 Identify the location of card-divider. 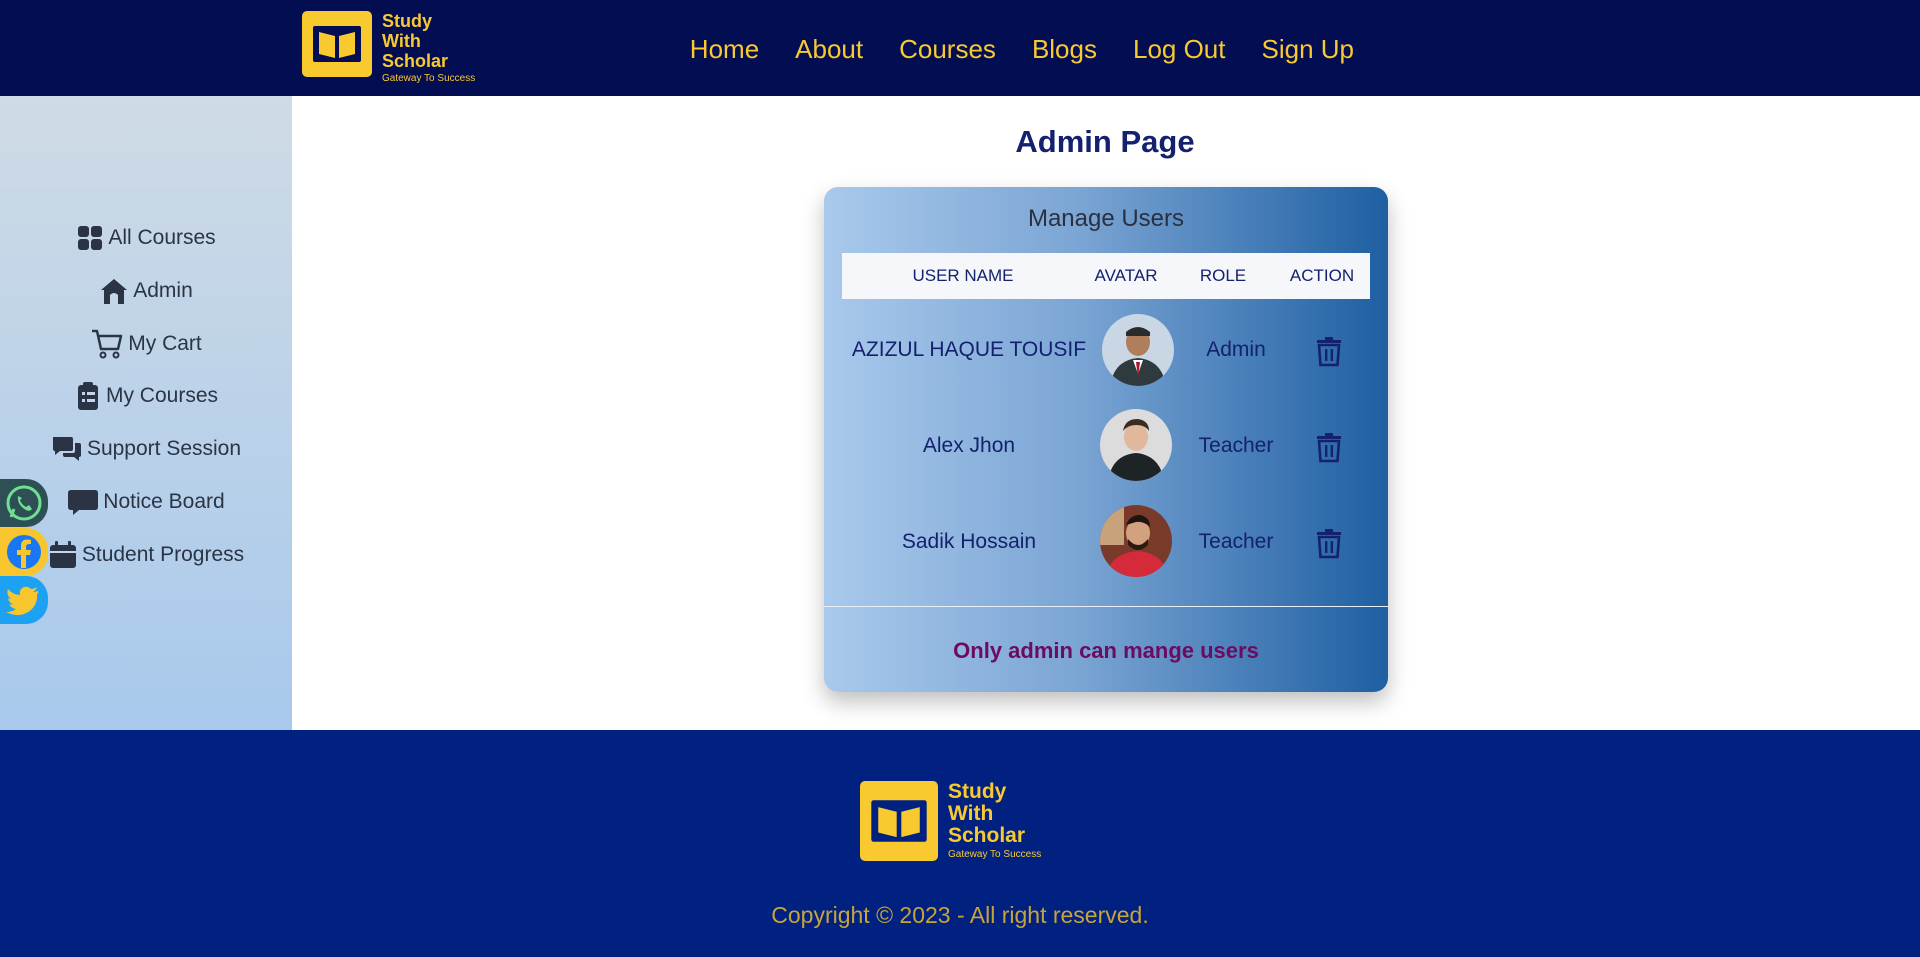
(1106, 606).